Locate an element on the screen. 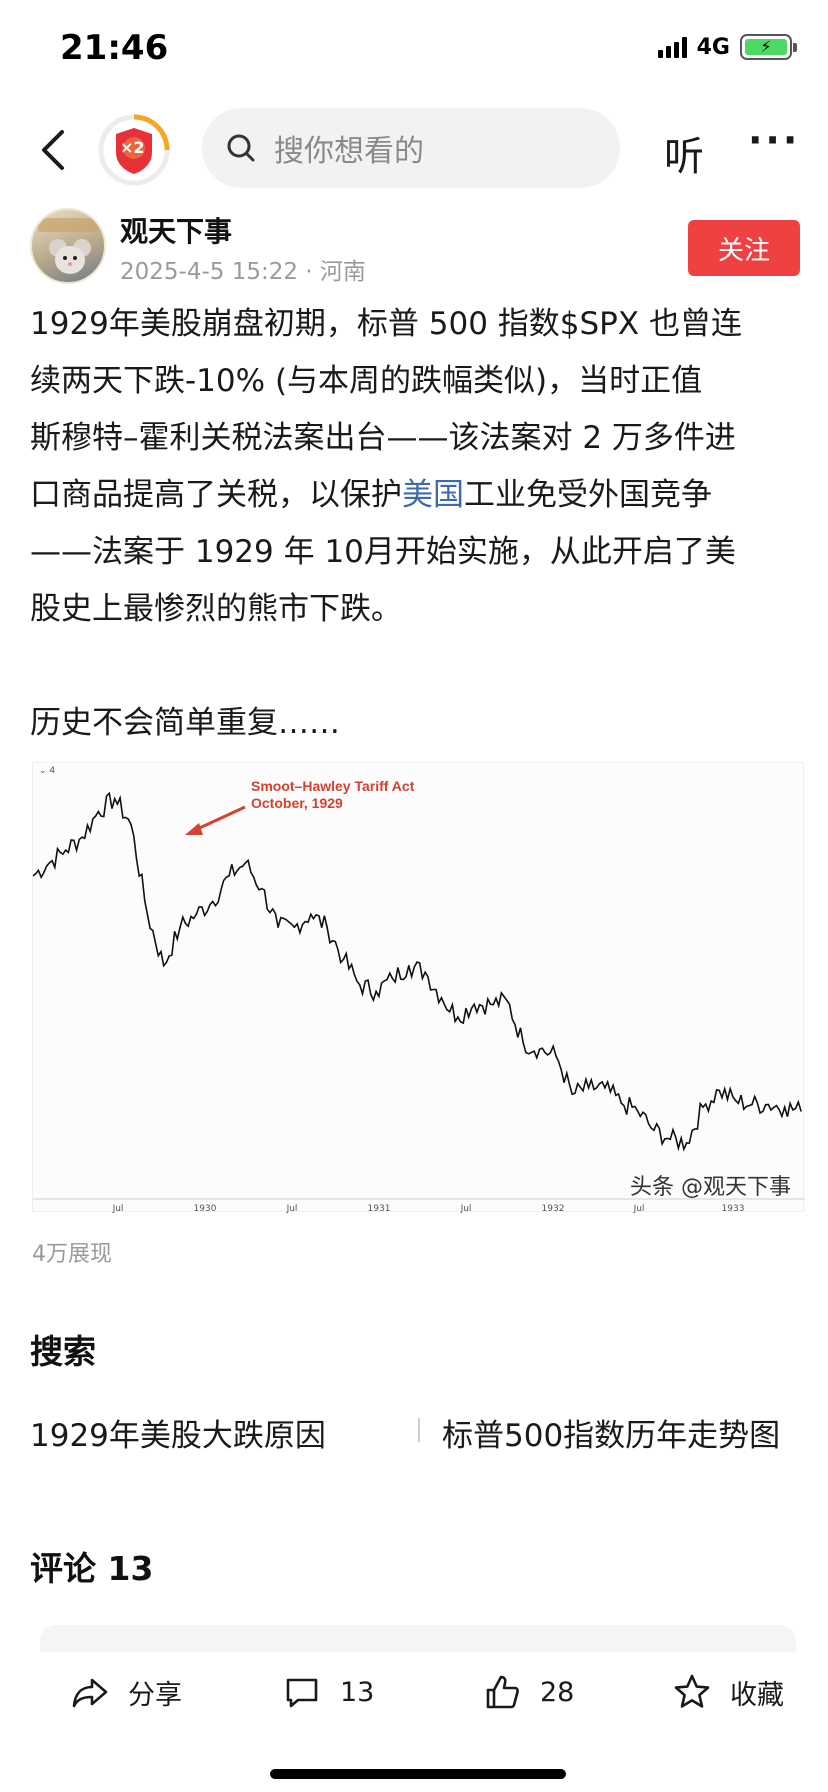 The width and height of the screenshot is (828, 1792). status-icons: 4G ⚡ is located at coordinates (727, 47).